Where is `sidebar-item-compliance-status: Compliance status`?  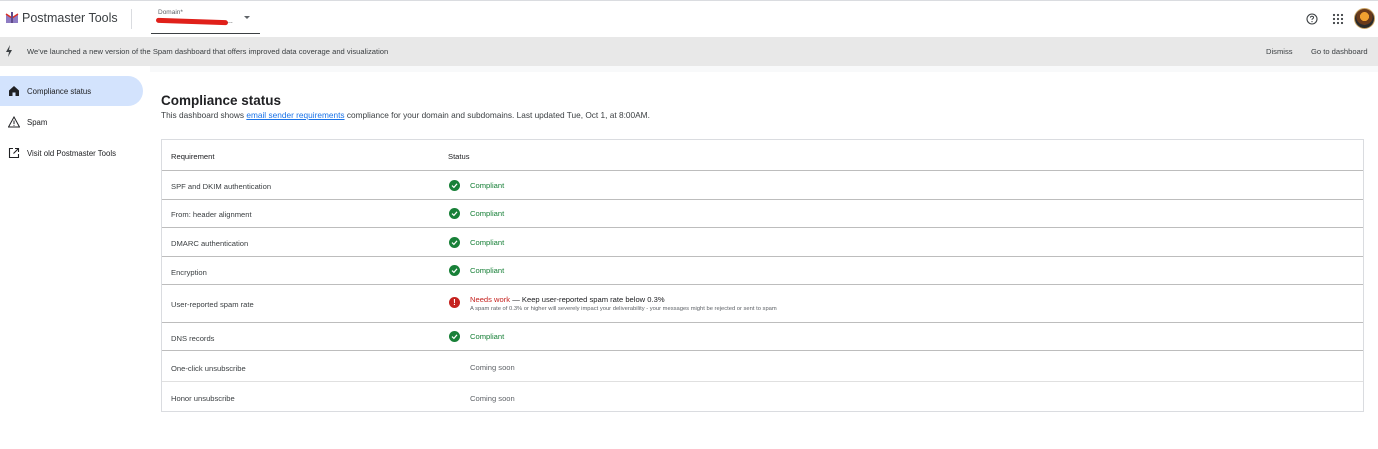
sidebar-item-compliance-status: Compliance status is located at coordinates (71, 91).